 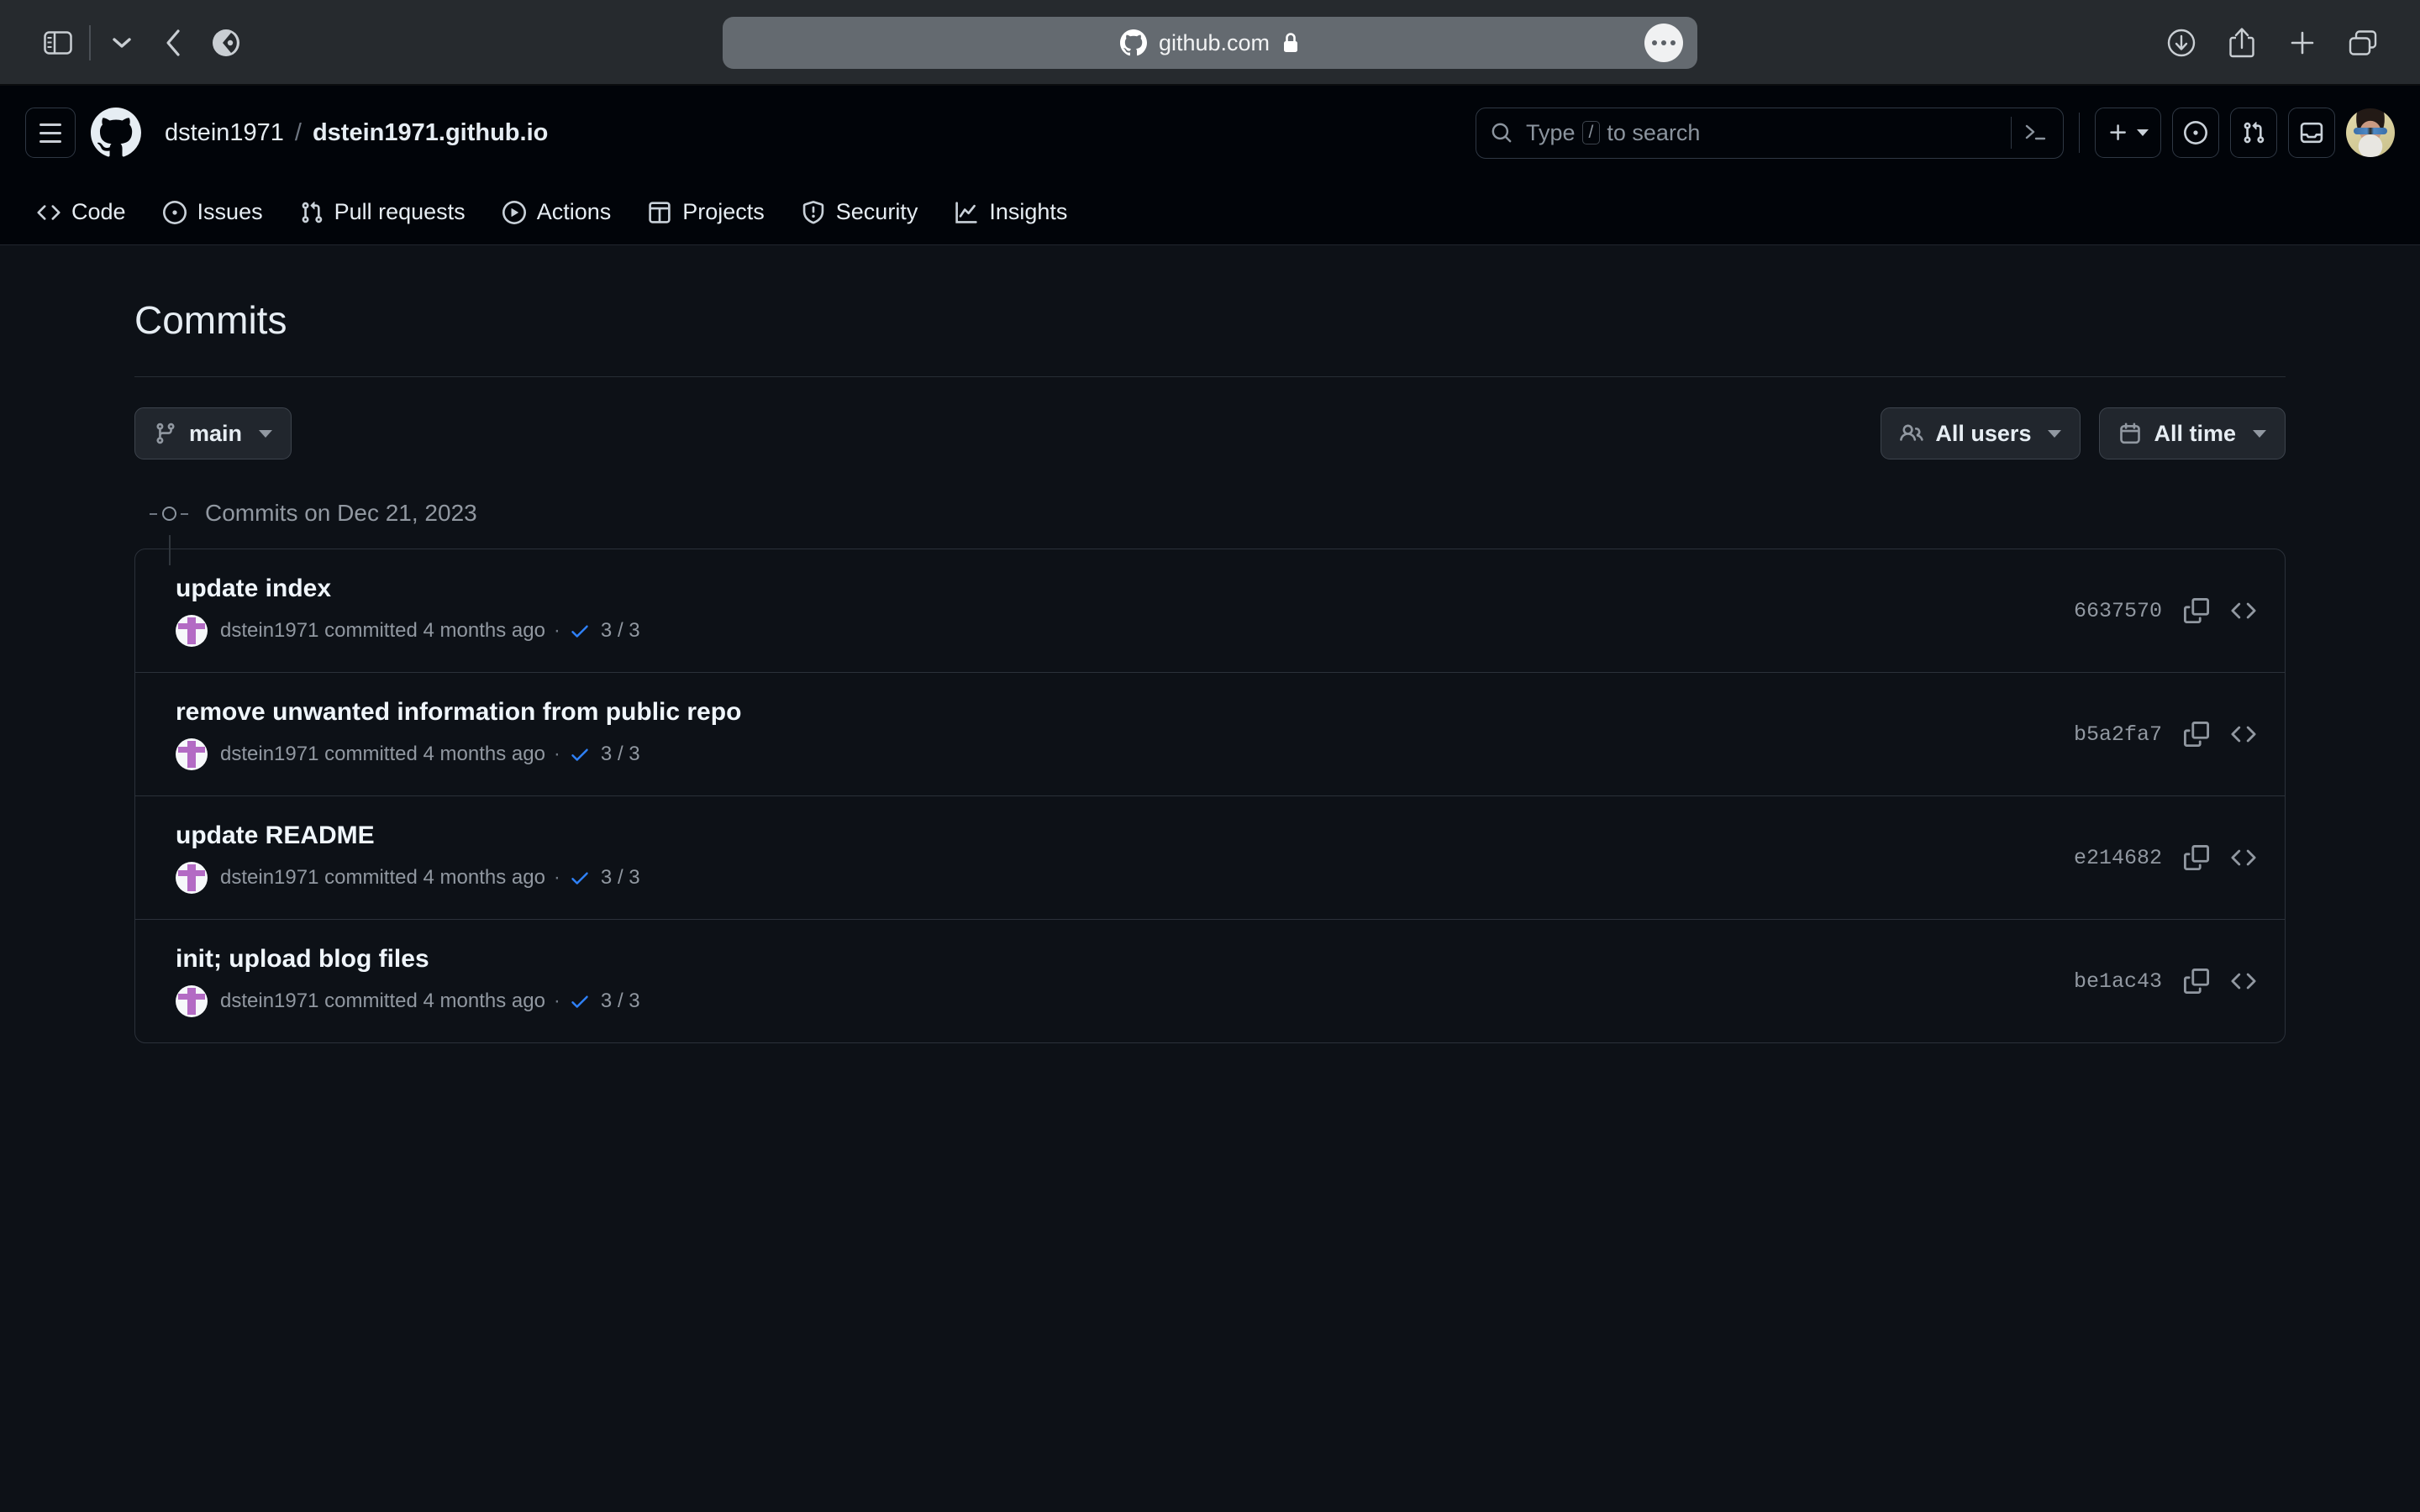 What do you see at coordinates (2181, 43) in the screenshot?
I see `downloads-button` at bounding box center [2181, 43].